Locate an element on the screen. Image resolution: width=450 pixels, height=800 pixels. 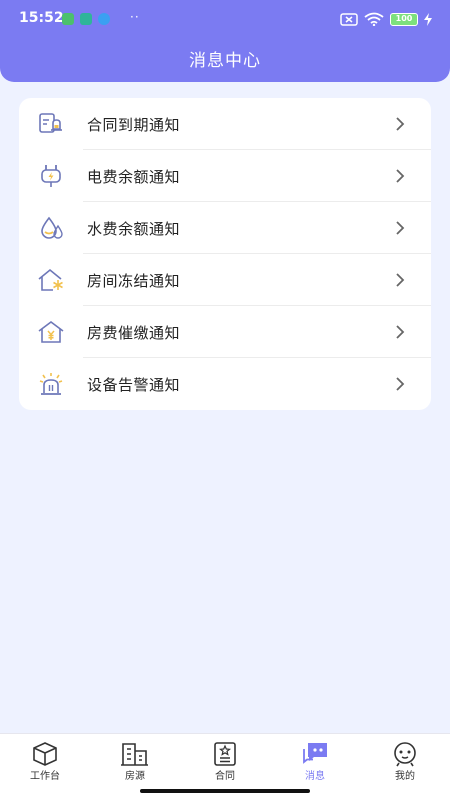
wifi-icon is located at coordinates (374, 19).